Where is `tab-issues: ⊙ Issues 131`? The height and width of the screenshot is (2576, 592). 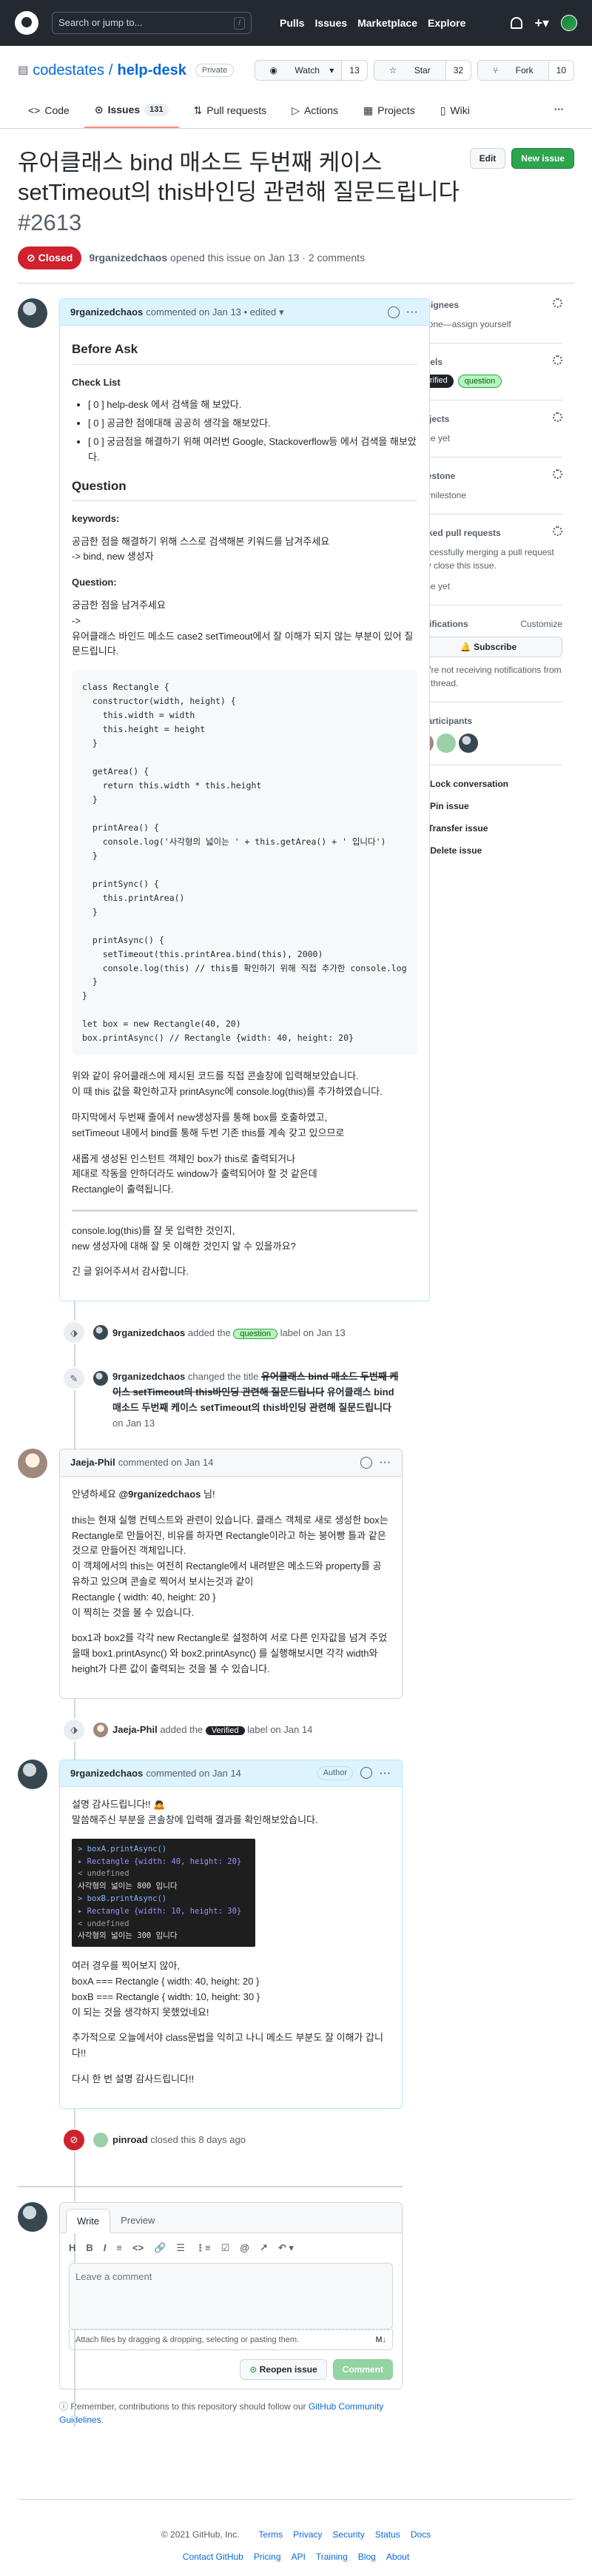 tab-issues: ⊙ Issues 131 is located at coordinates (131, 112).